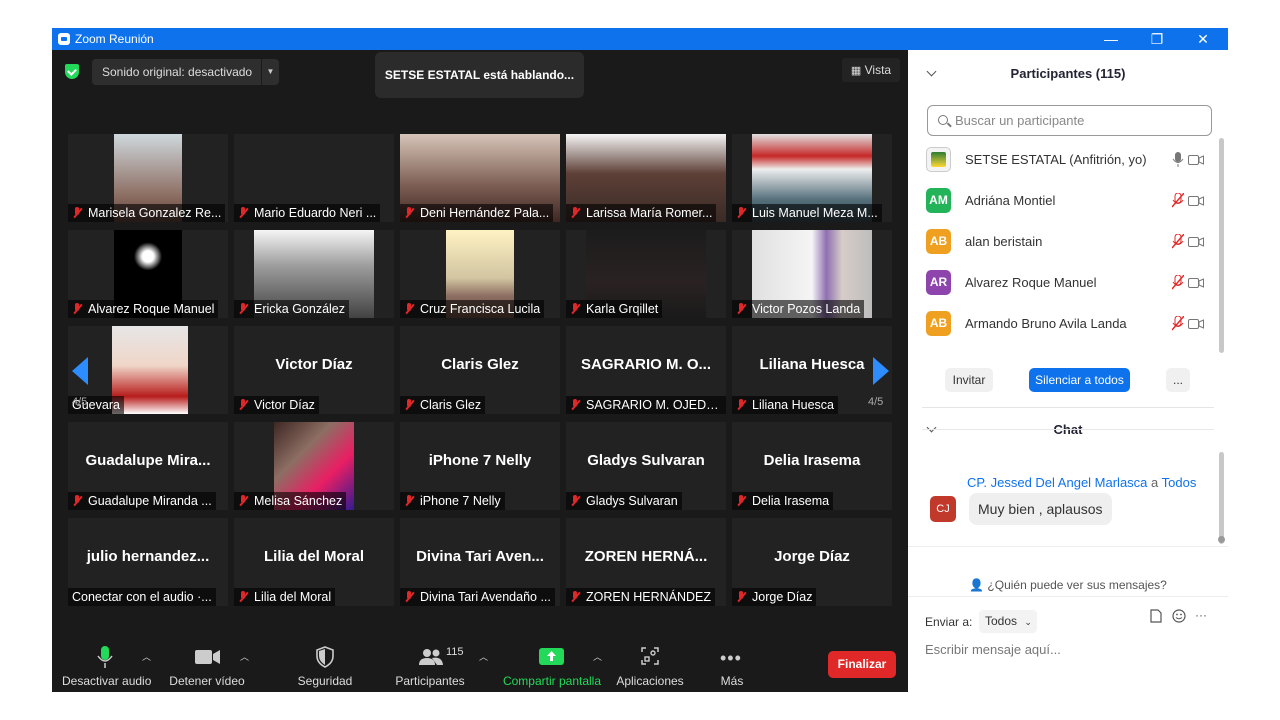 The width and height of the screenshot is (1280, 720). Describe the element at coordinates (731, 658) in the screenshot. I see `more-dots-icon: •••` at that location.